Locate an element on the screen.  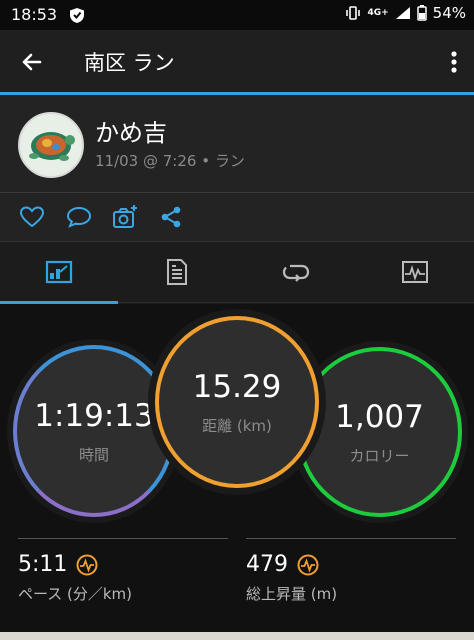
user-name: かめ吉 is located at coordinates (131, 130).